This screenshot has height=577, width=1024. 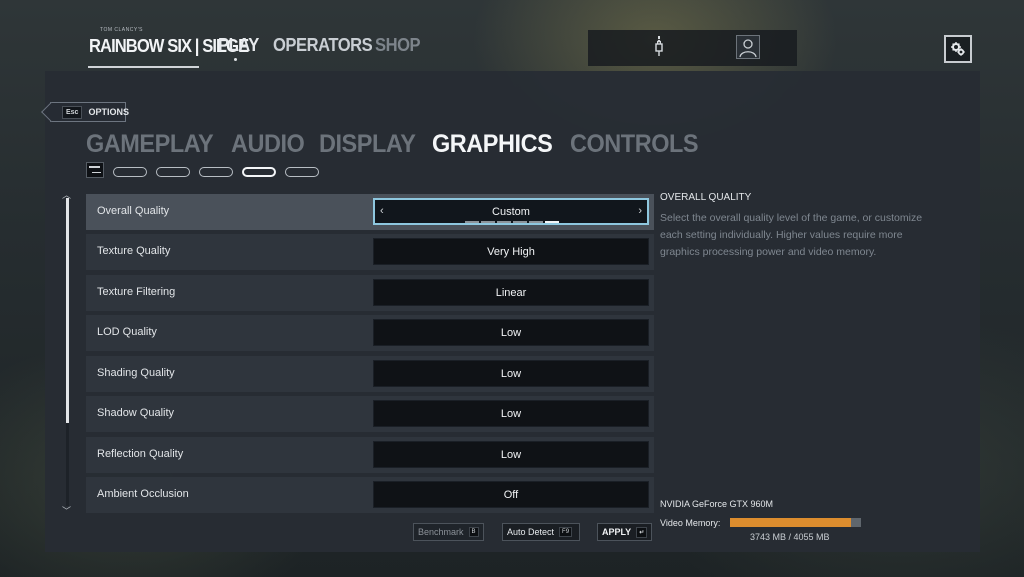 I want to click on video-memory-label: Video Memory:, so click(x=690, y=523).